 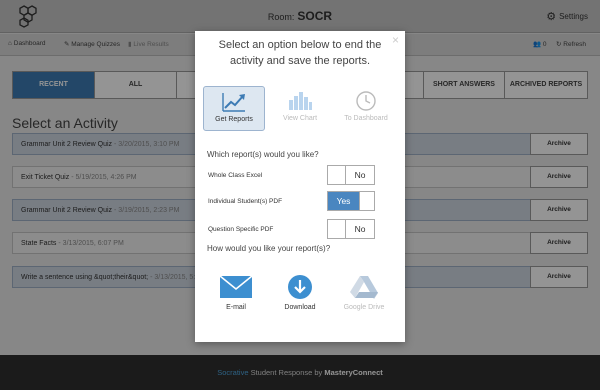 I want to click on download-button: Download, so click(x=300, y=292).